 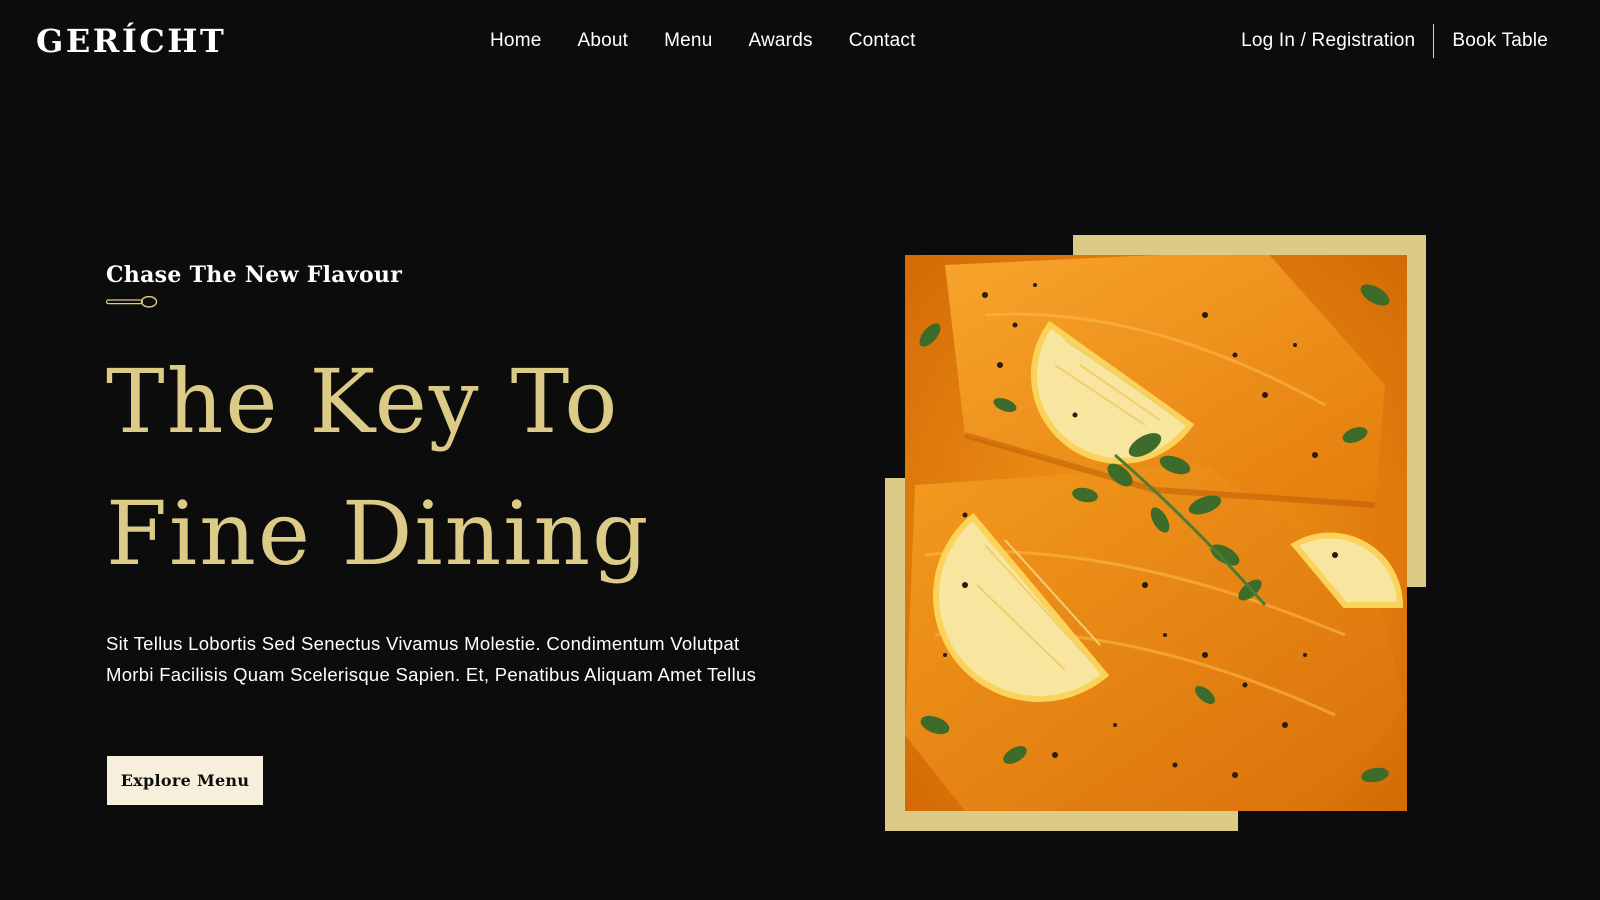 What do you see at coordinates (1337, 41) in the screenshot?
I see `login-registration-link: Log In / Registration` at bounding box center [1337, 41].